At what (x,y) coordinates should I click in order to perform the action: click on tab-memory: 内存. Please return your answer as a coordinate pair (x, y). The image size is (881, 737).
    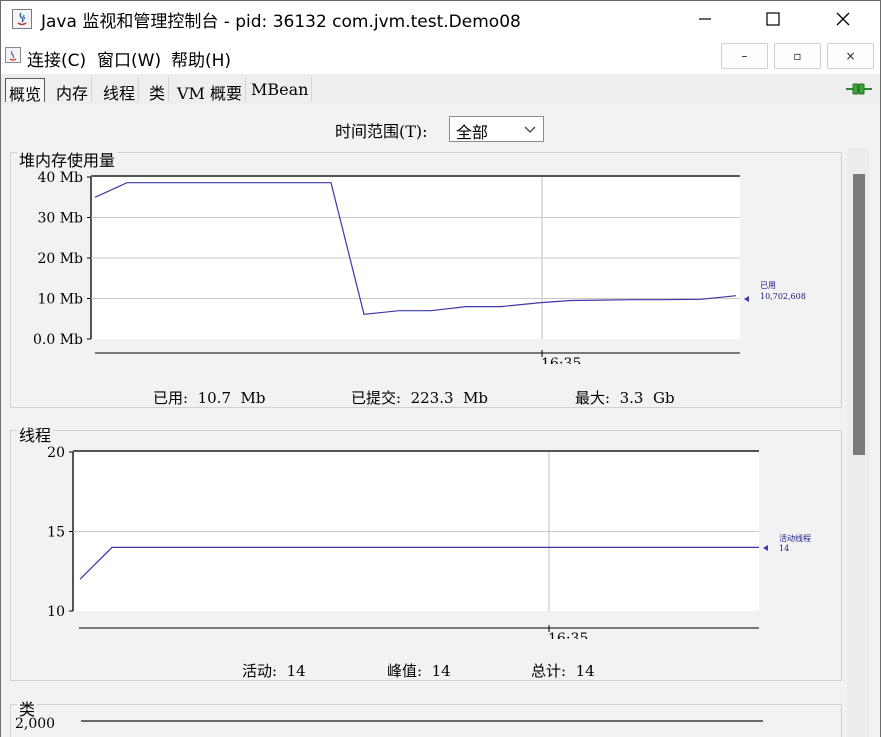
    Looking at the image, I should click on (73, 90).